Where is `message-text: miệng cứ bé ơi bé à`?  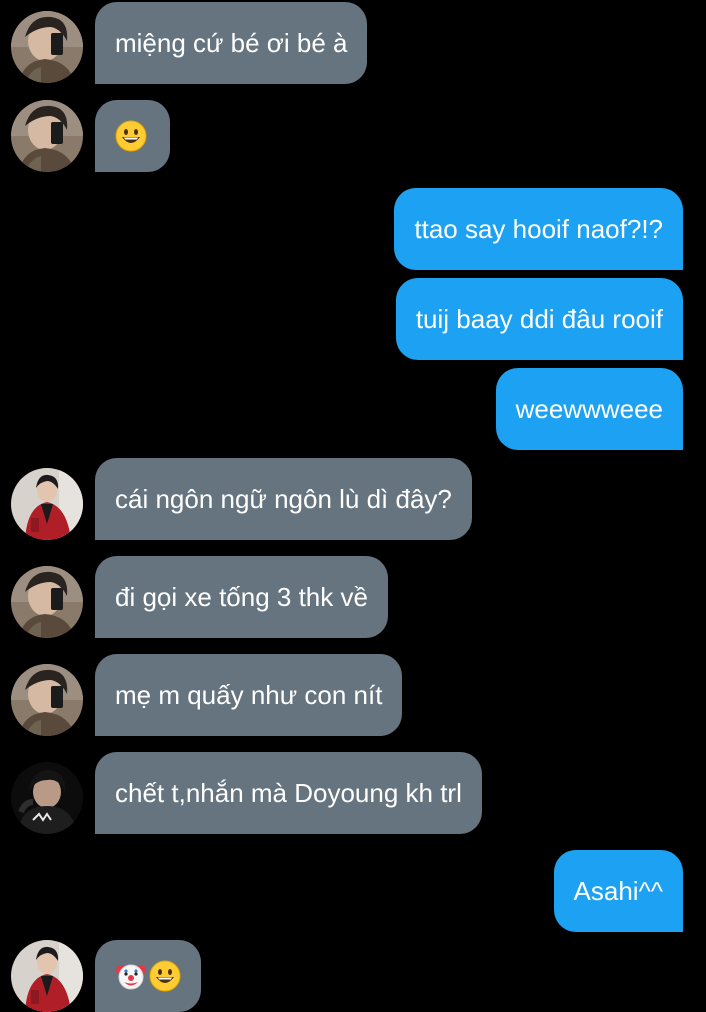
message-text: miệng cứ bé ơi bé à is located at coordinates (231, 42).